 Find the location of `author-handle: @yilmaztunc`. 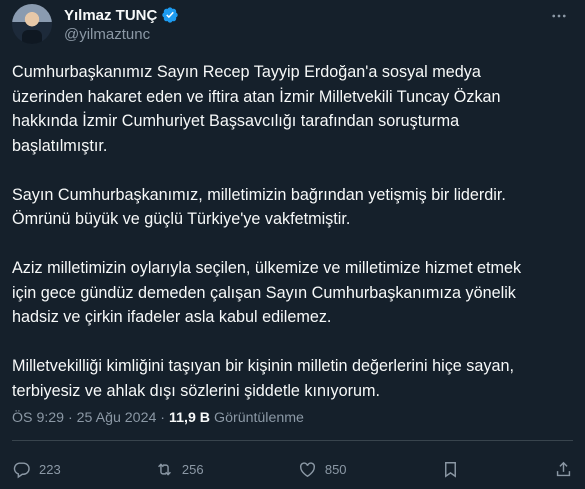

author-handle: @yilmaztunc is located at coordinates (107, 34).